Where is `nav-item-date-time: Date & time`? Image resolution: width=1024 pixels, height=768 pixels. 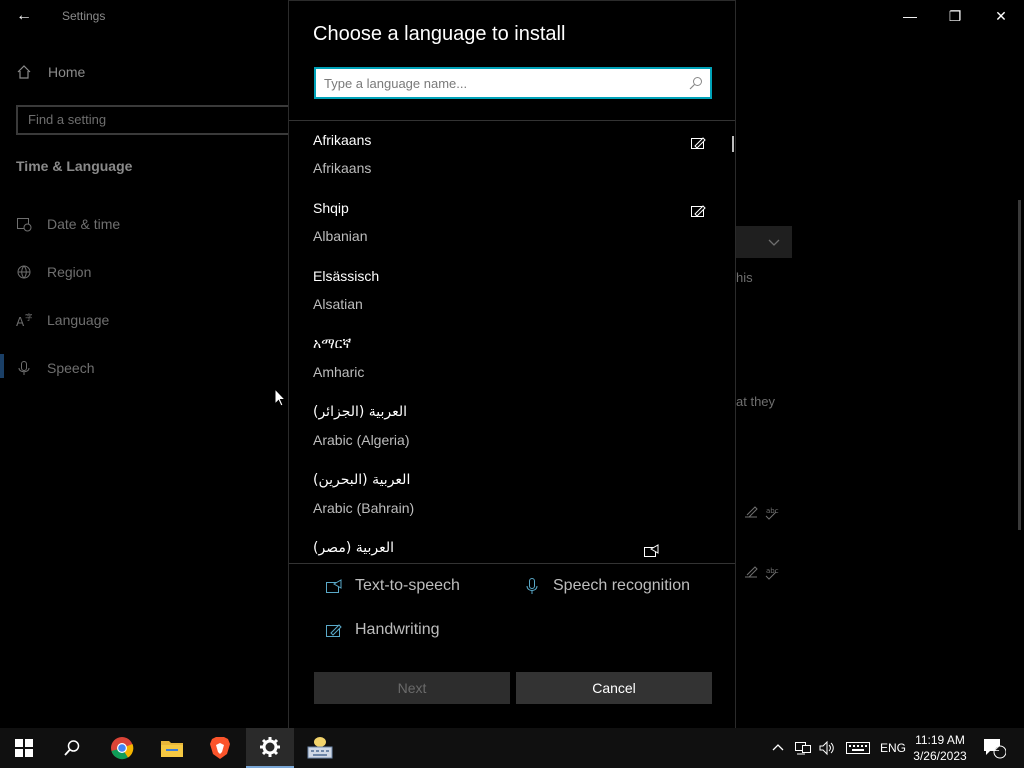 nav-item-date-time: Date & time is located at coordinates (68, 224).